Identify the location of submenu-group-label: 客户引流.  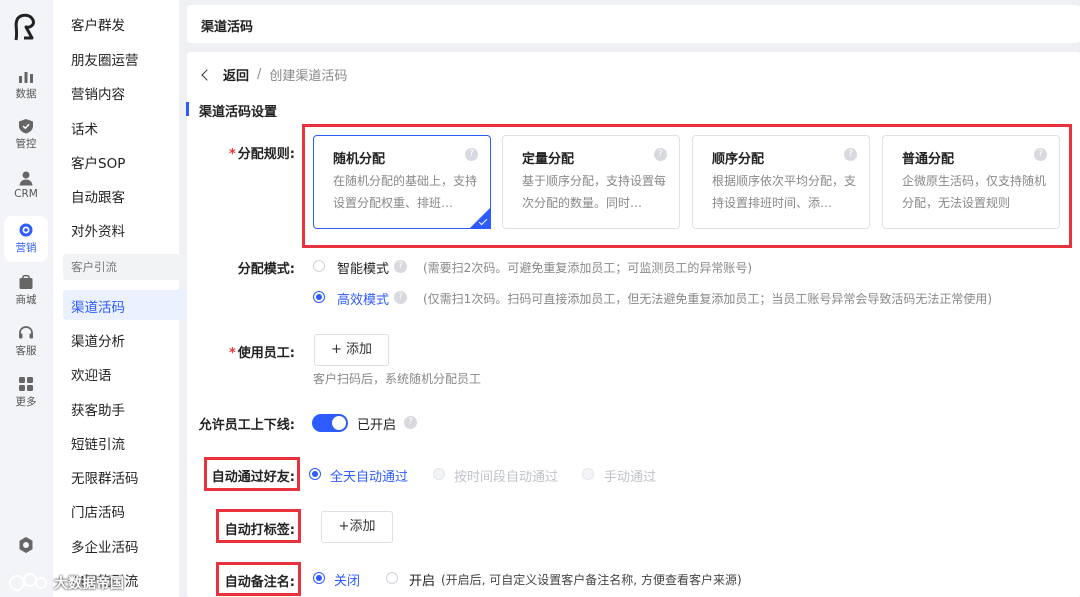
(94, 267).